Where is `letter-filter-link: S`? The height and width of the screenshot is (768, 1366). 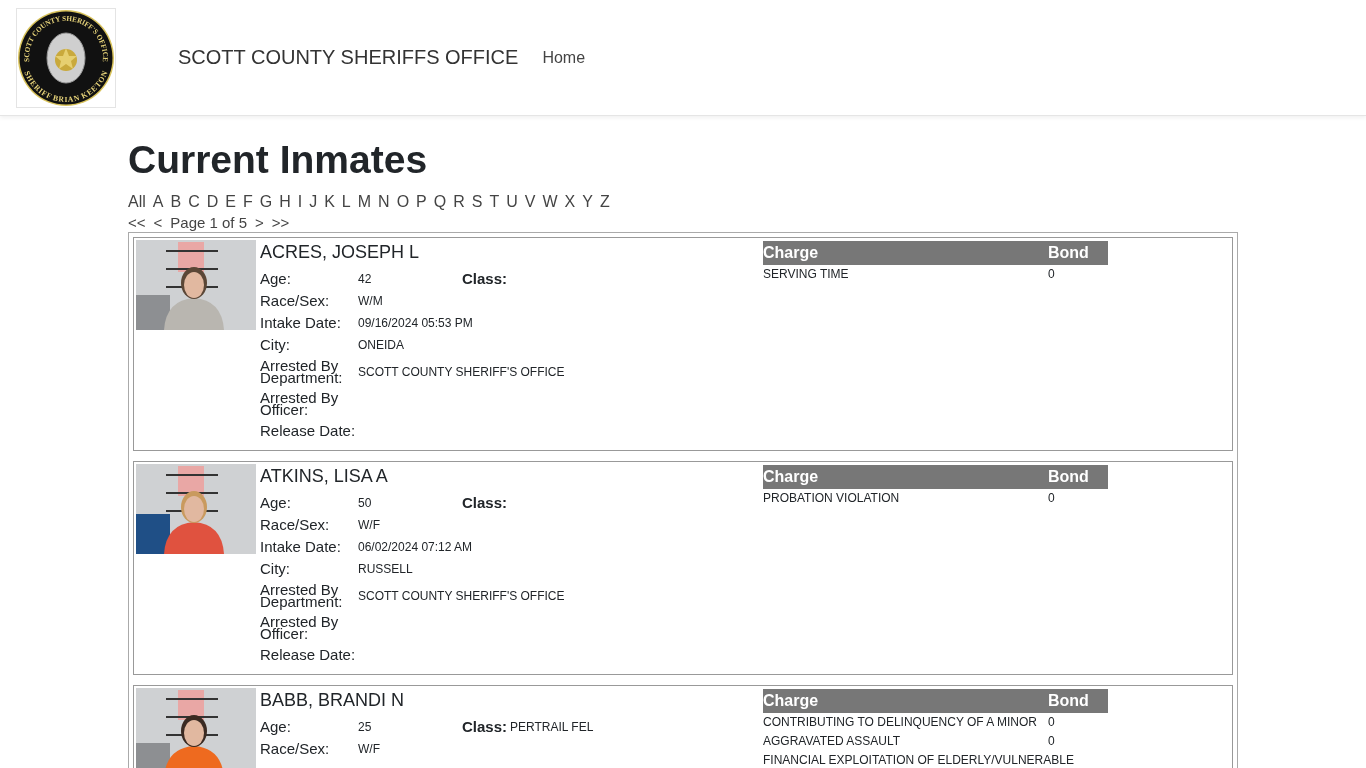
letter-filter-link: S is located at coordinates (477, 201).